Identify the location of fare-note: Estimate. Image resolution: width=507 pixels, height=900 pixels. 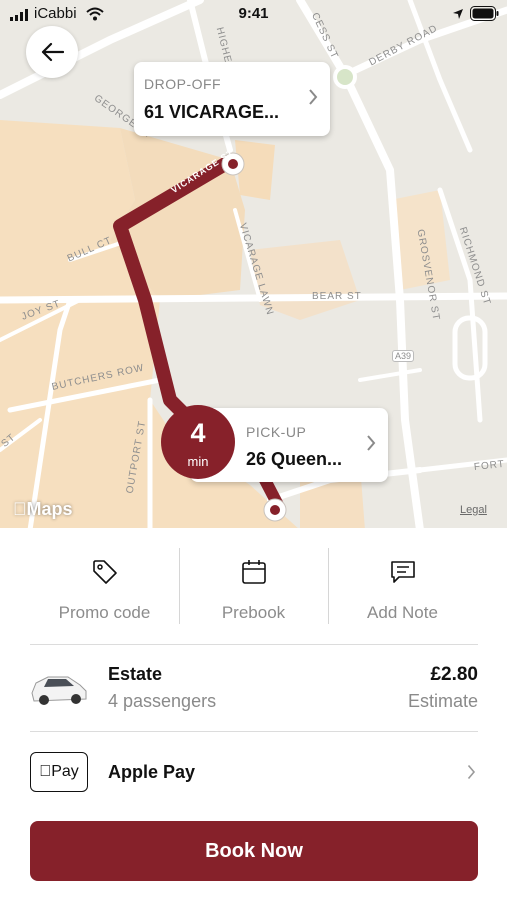
(442, 701).